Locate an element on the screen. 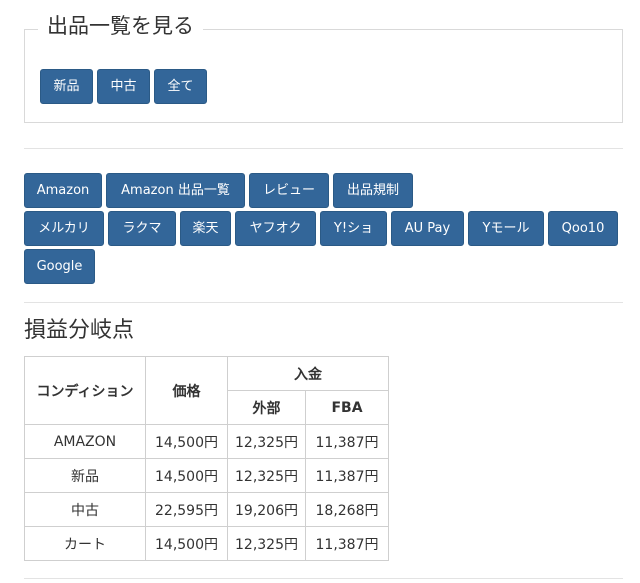 The width and height of the screenshot is (640, 583). link-google-button: Google is located at coordinates (59, 266).